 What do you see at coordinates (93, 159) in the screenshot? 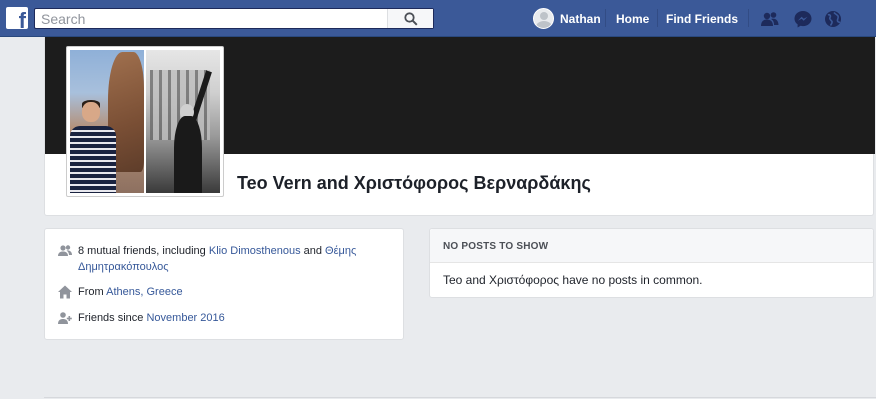
I see `person-striped-shirt` at bounding box center [93, 159].